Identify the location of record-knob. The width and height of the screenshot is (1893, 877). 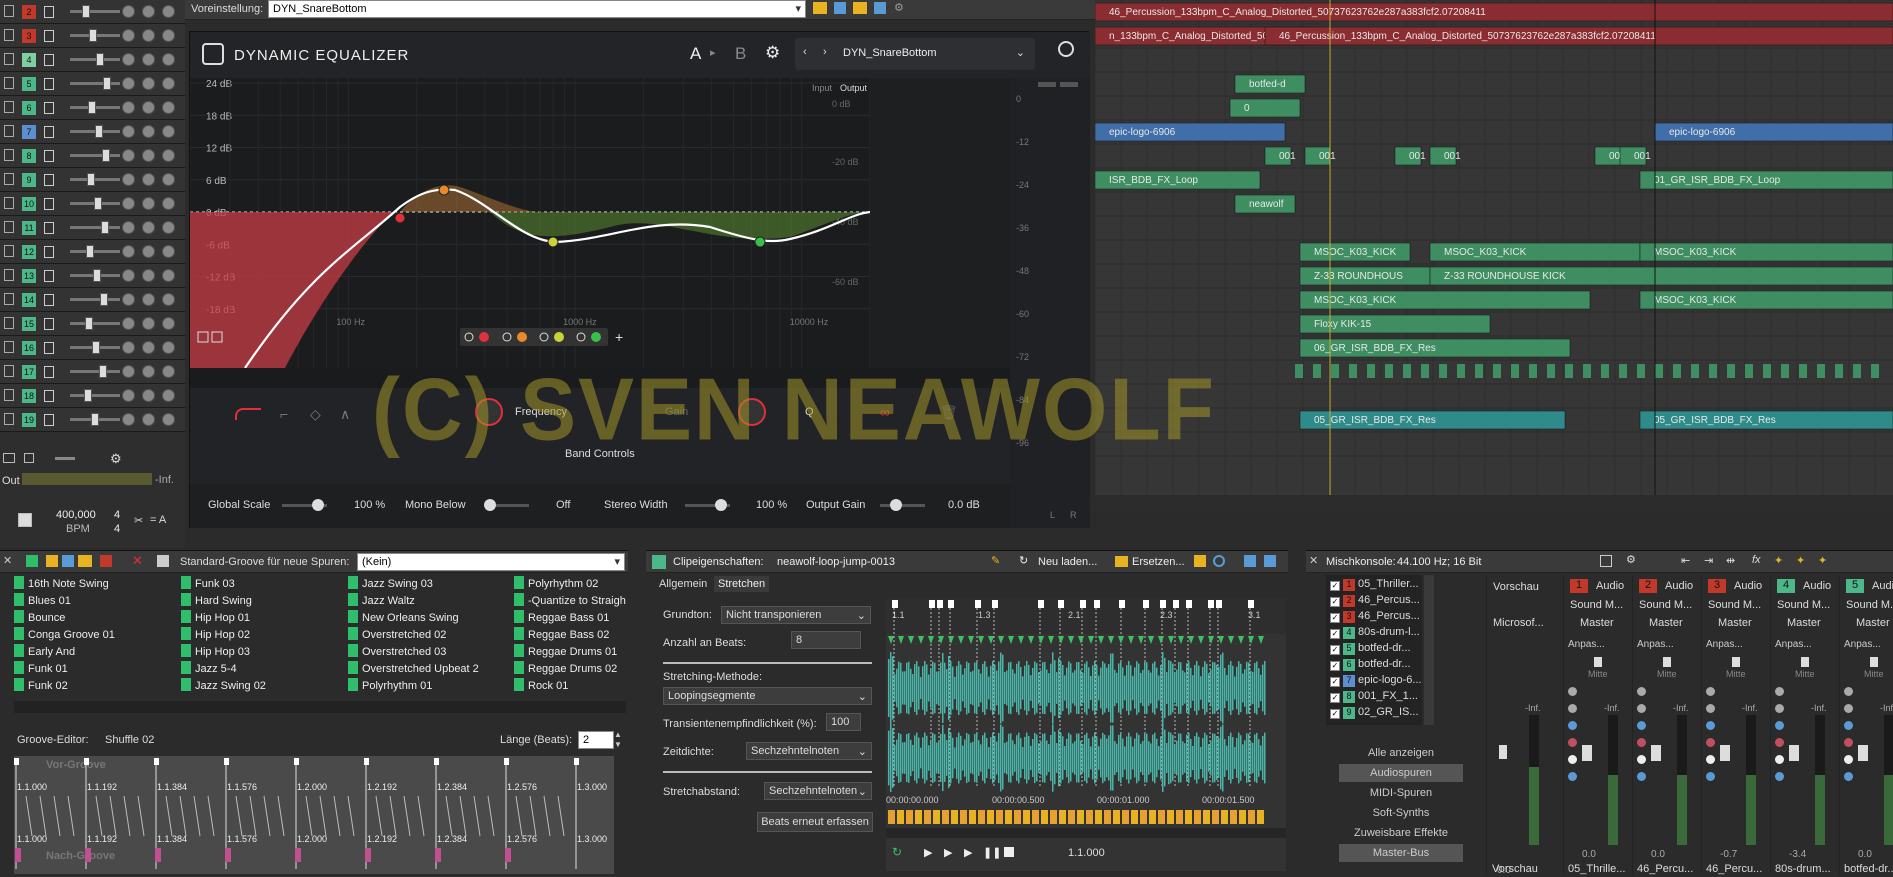
(148, 395).